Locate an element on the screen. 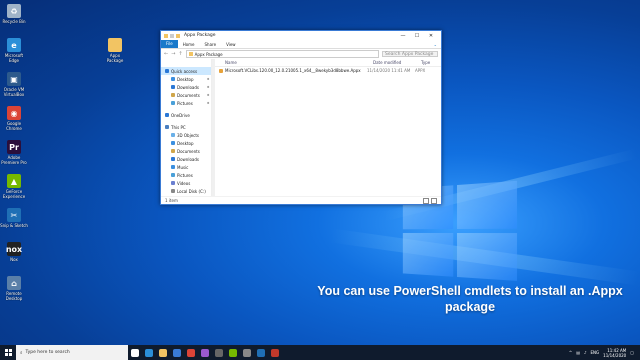 The width and height of the screenshot is (640, 360). nav-item: Music is located at coordinates (186, 167).